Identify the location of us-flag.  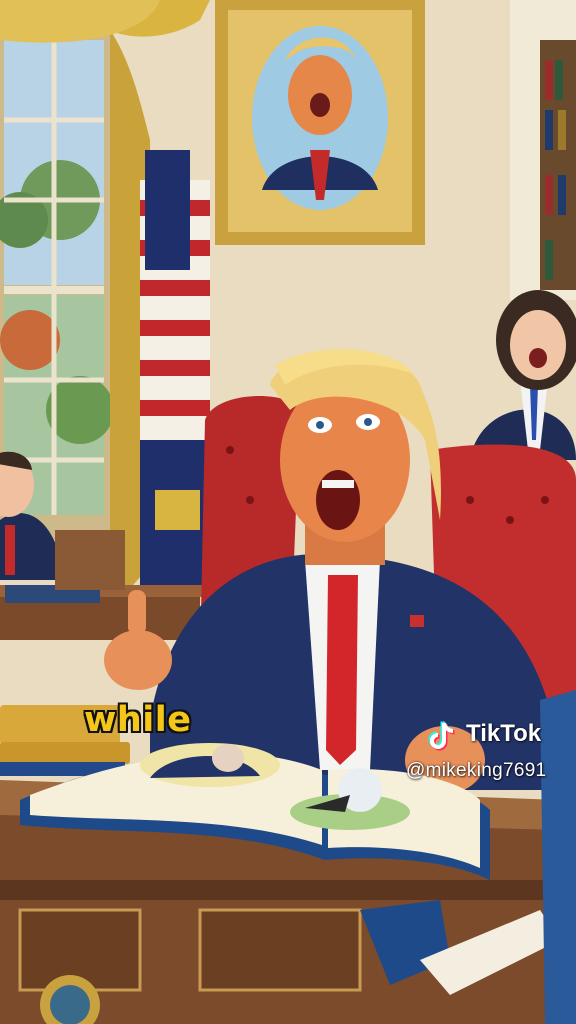
(175, 370).